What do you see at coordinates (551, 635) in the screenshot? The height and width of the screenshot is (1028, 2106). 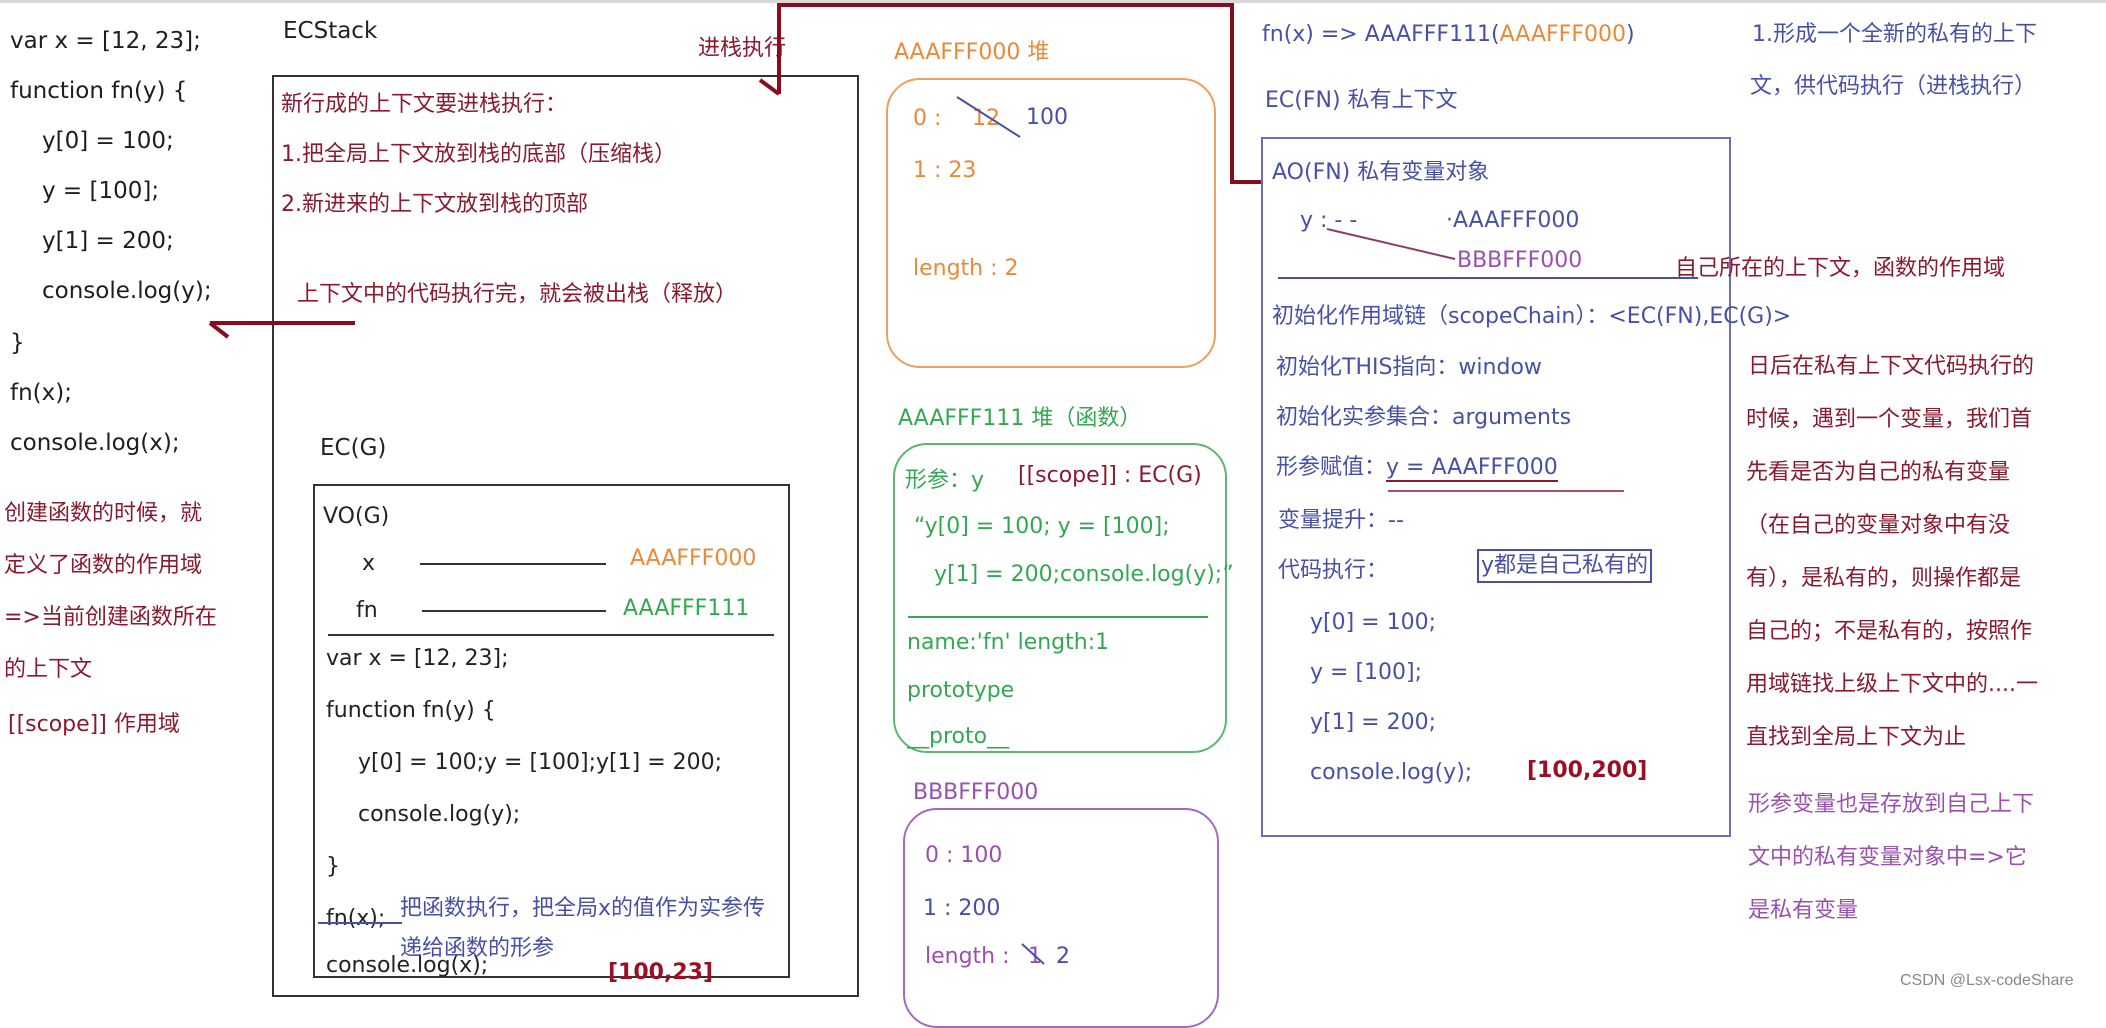 I see `vo-divider` at bounding box center [551, 635].